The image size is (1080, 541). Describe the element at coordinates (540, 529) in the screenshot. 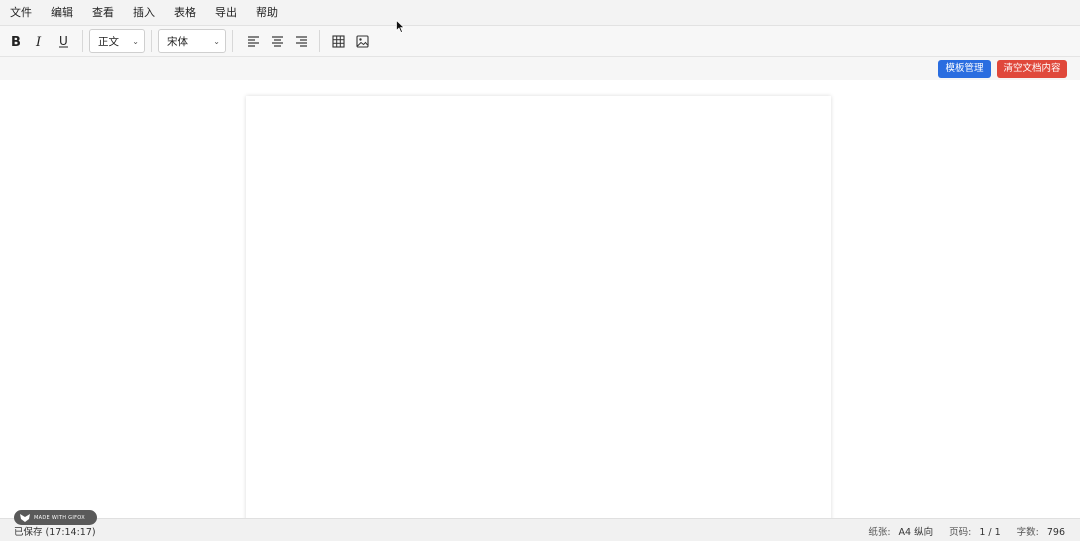

I see `status-bar: 已保存 (17:14:17) 纸张: A4 纵向 页码: 1 / 1 字数: 796` at that location.